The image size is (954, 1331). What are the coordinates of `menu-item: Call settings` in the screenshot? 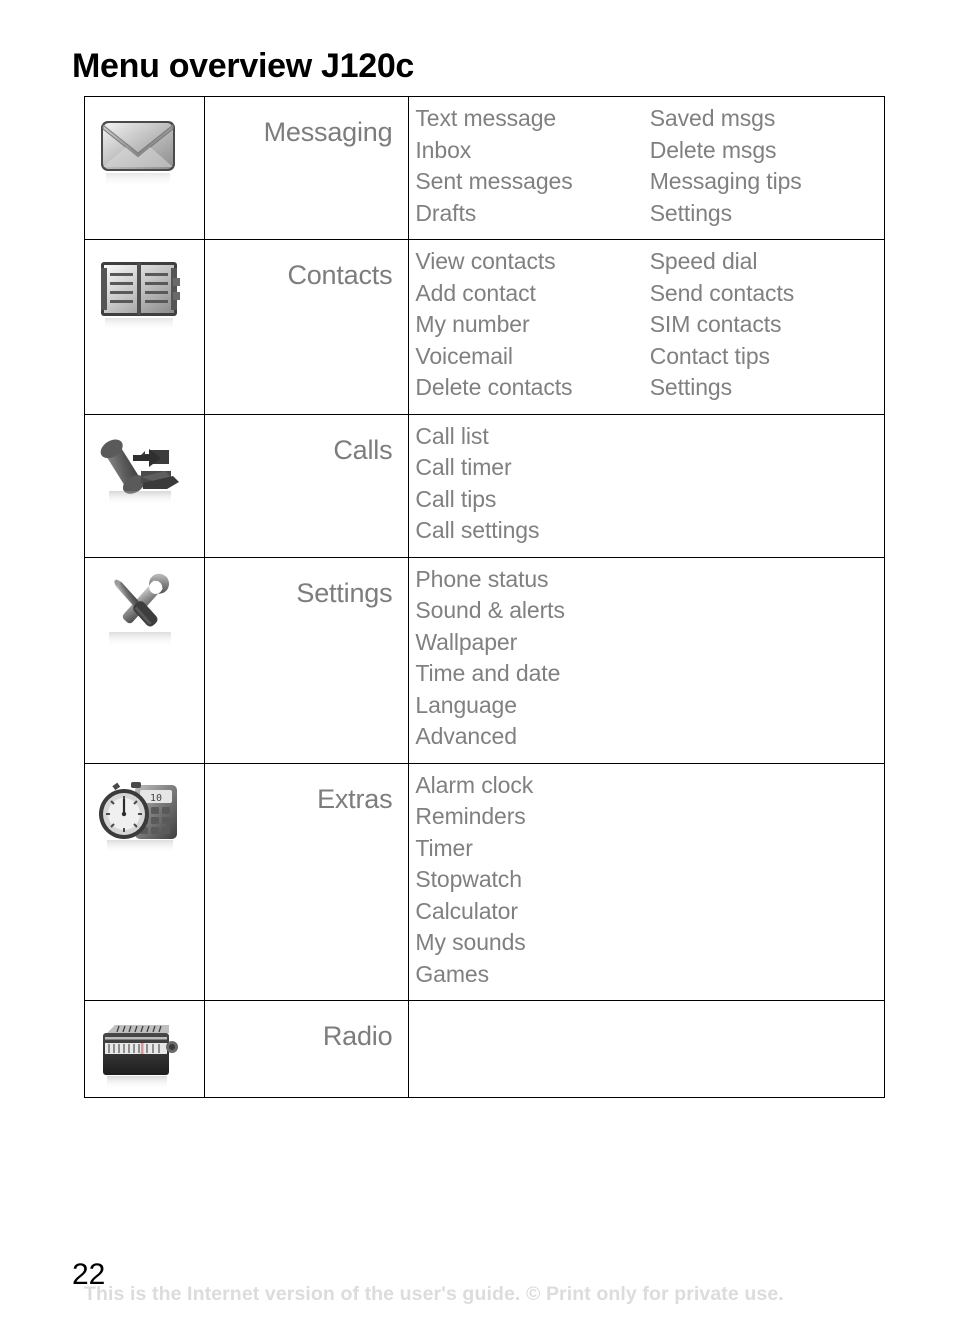 It's located at (477, 530).